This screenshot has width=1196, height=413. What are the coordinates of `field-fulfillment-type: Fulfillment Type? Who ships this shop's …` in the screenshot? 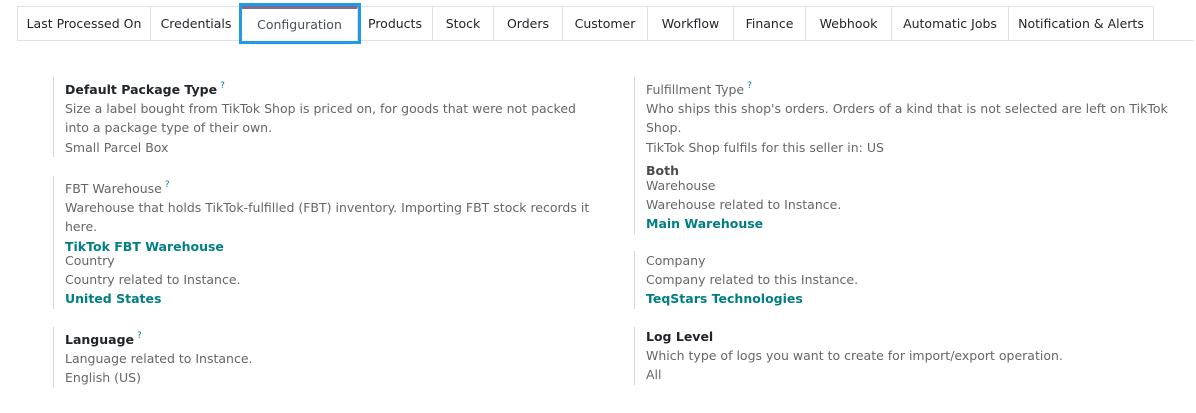 It's located at (914, 129).